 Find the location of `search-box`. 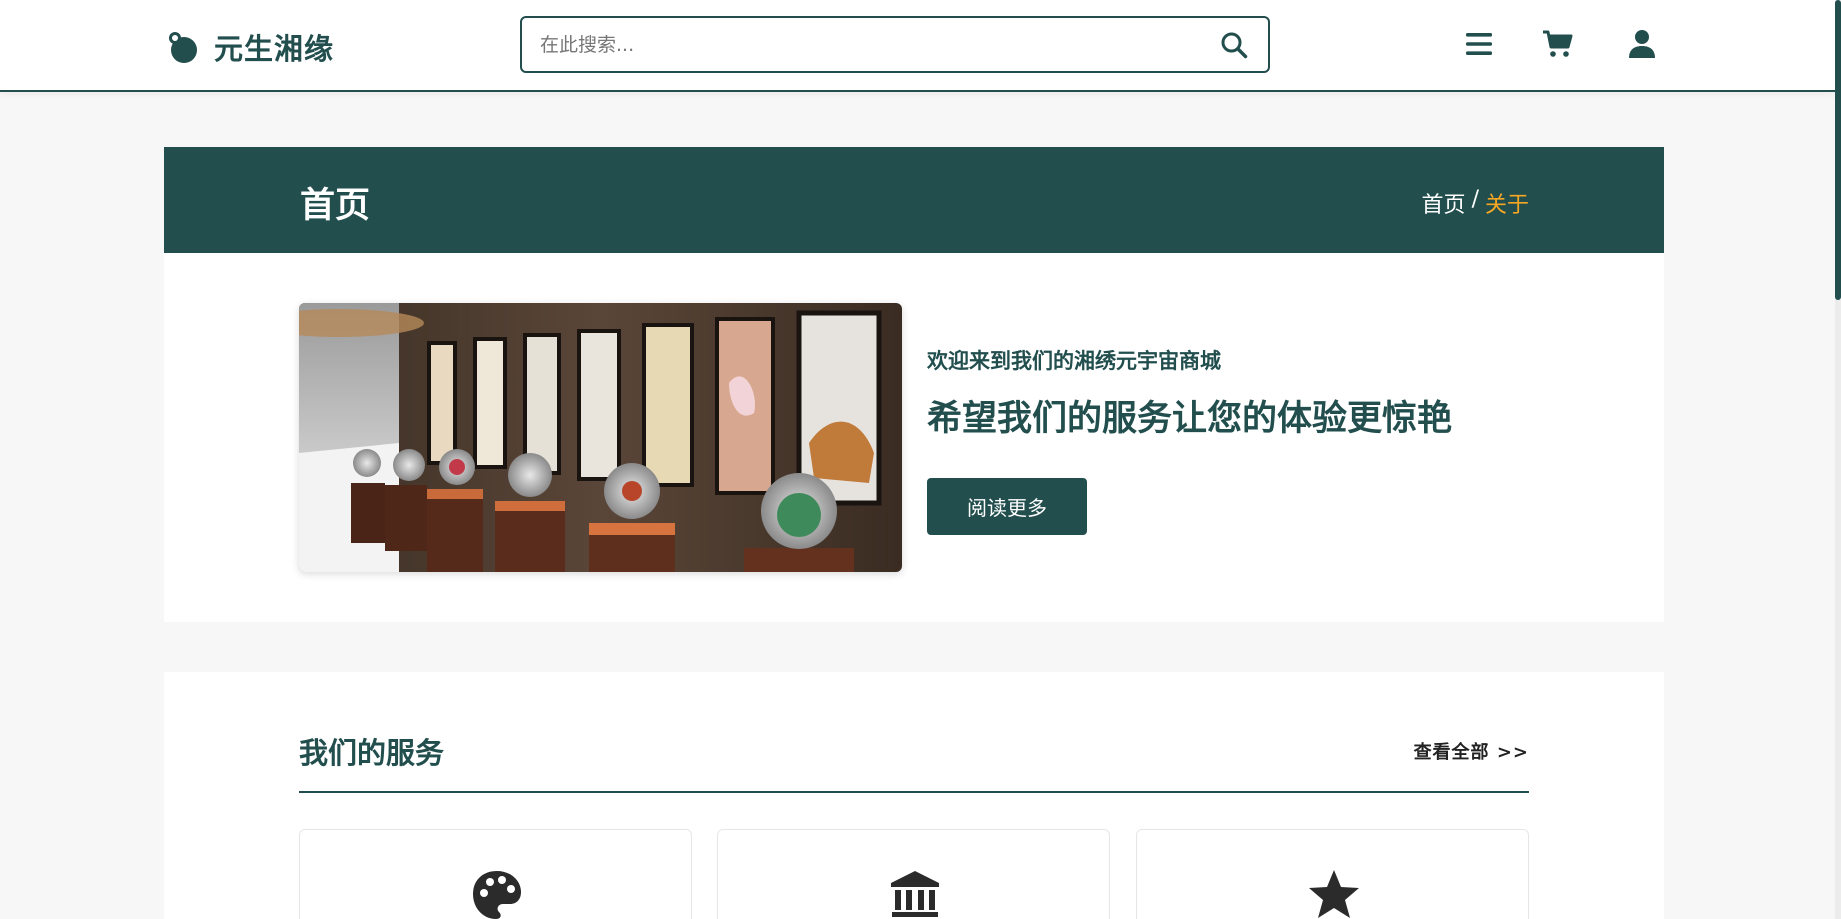

search-box is located at coordinates (895, 44).